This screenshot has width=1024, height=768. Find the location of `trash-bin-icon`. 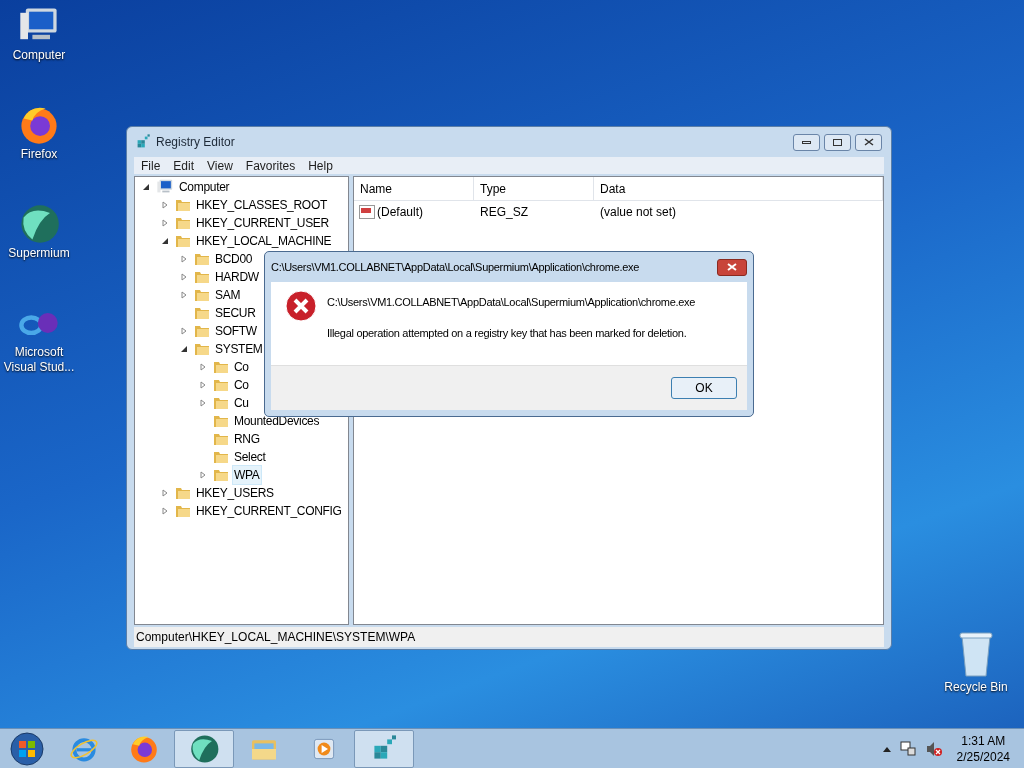

trash-bin-icon is located at coordinates (976, 654).